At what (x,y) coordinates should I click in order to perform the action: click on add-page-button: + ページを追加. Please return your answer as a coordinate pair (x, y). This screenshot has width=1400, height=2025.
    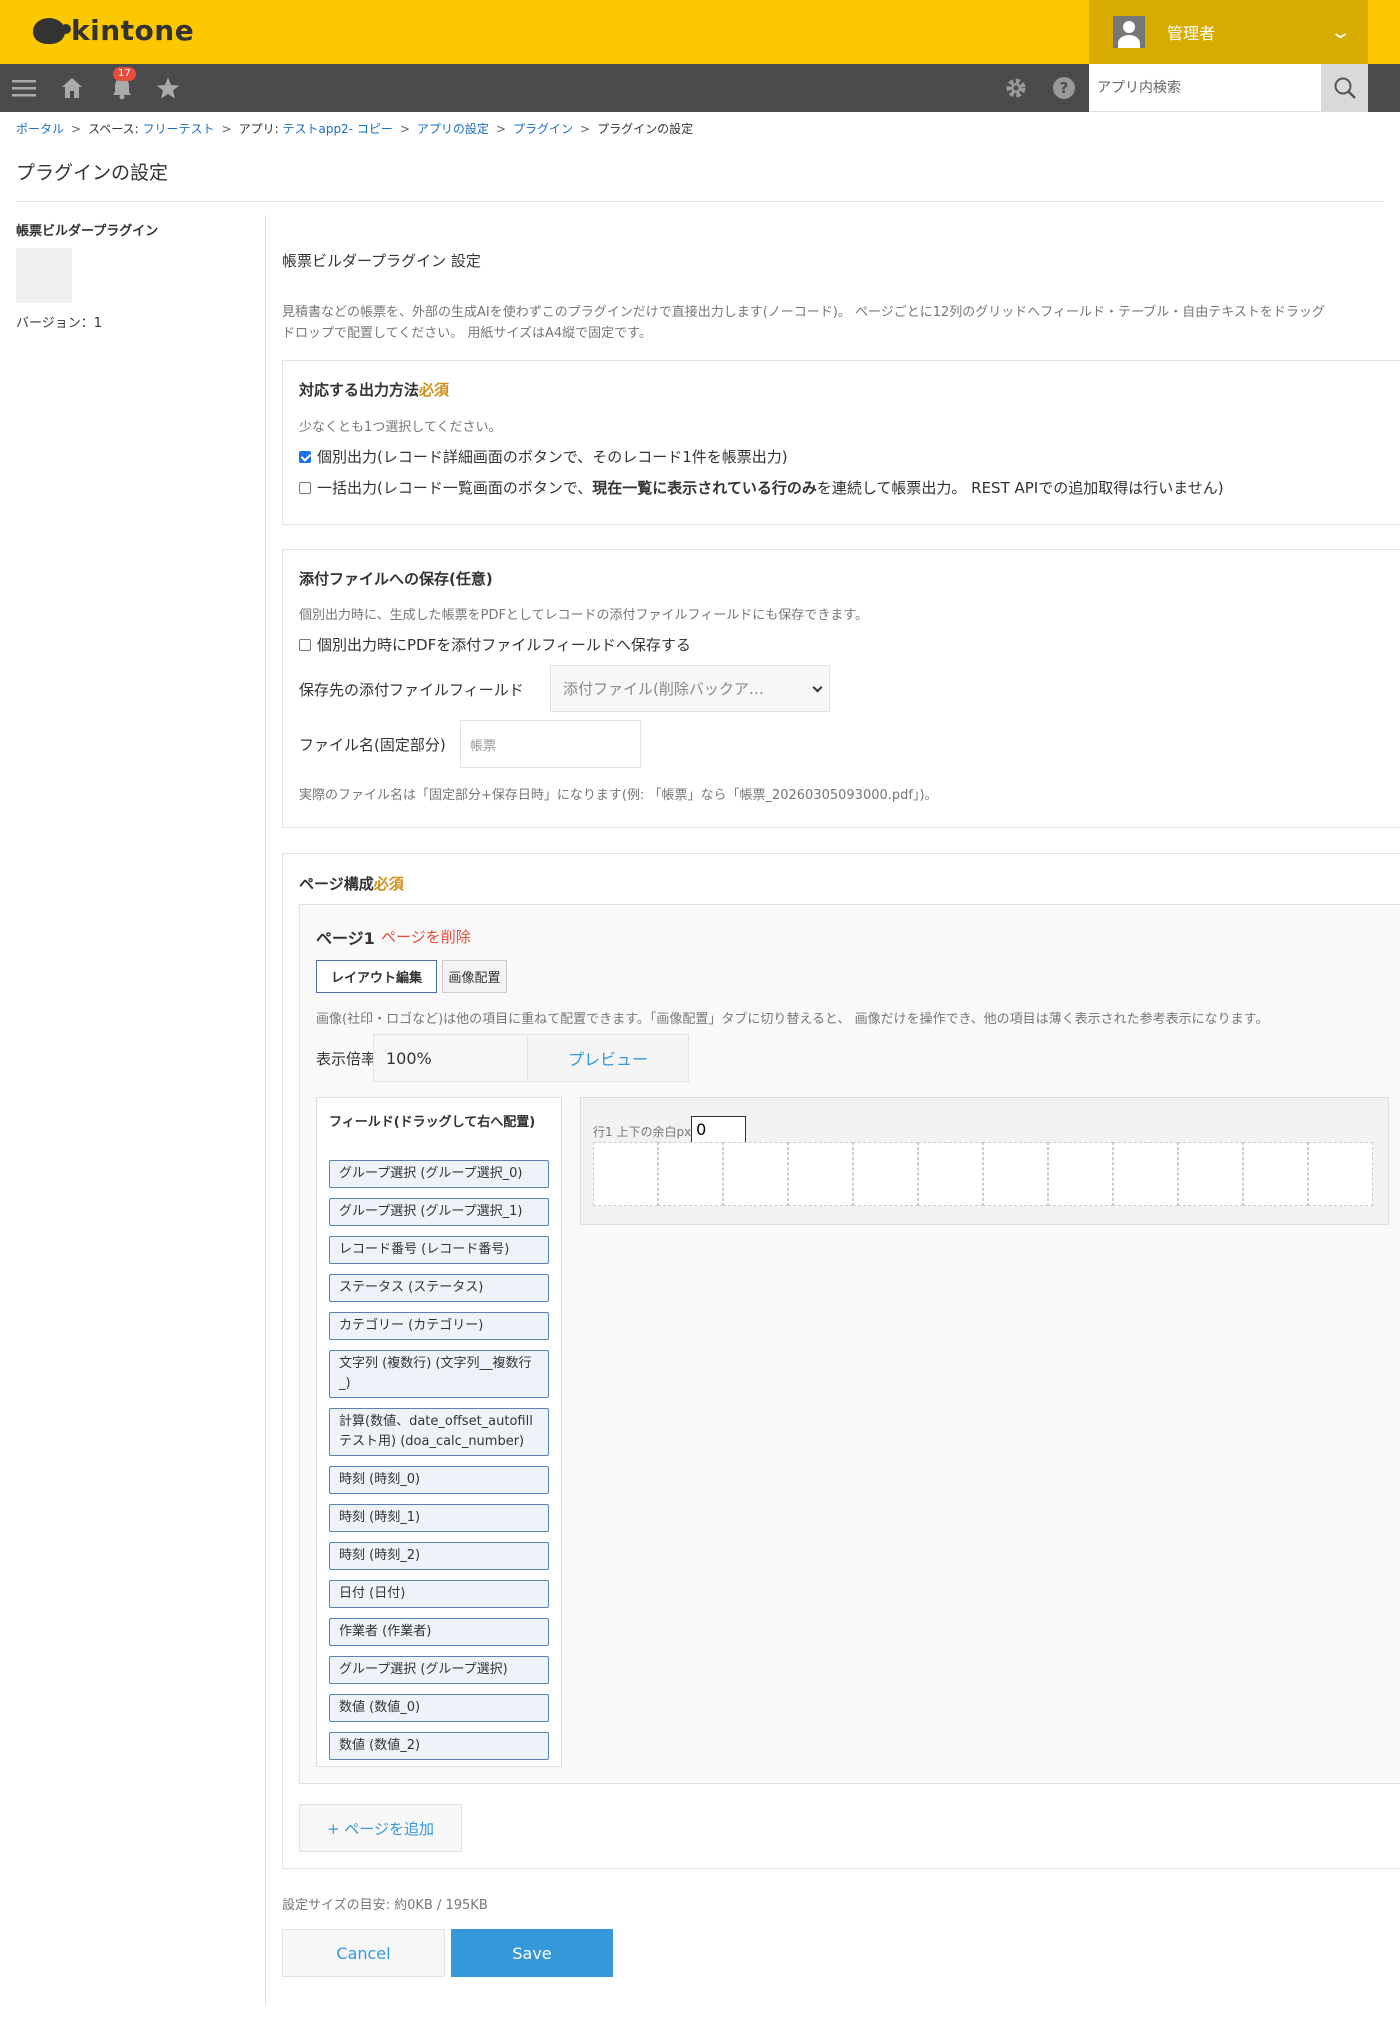
    Looking at the image, I should click on (380, 1828).